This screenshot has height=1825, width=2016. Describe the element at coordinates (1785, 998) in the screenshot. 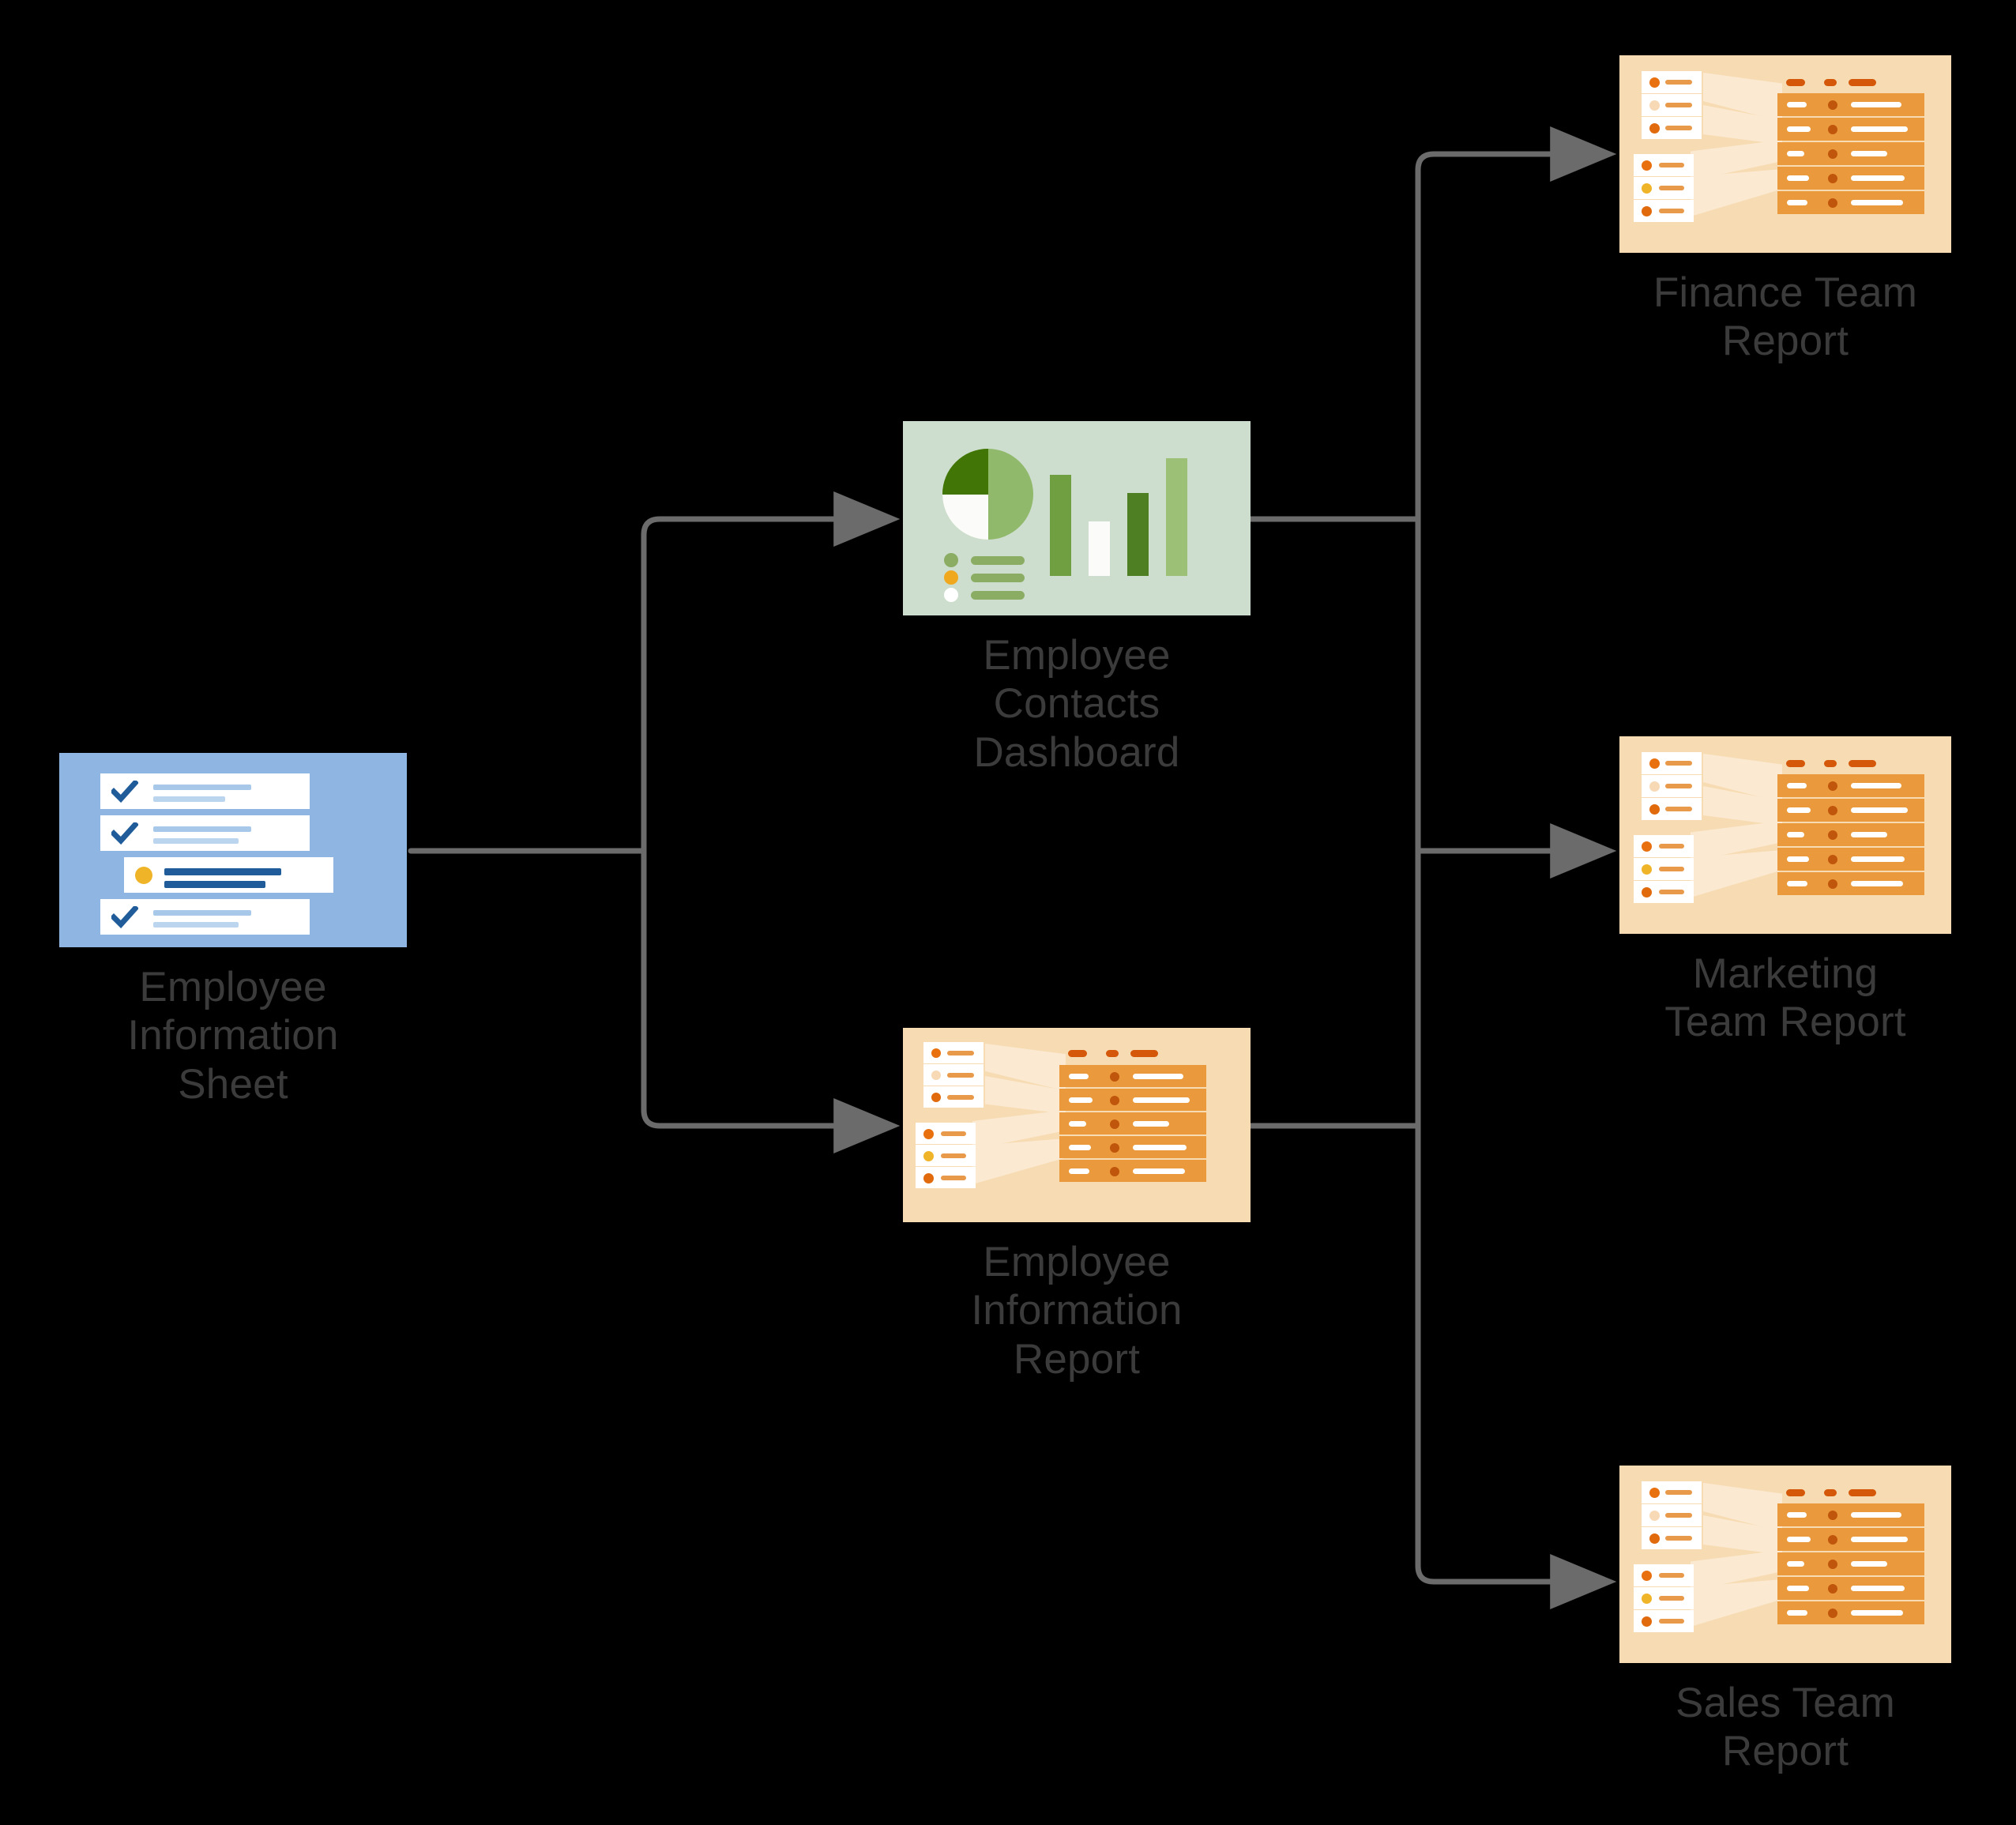

I see `node-label: Marketing Team Report` at that location.